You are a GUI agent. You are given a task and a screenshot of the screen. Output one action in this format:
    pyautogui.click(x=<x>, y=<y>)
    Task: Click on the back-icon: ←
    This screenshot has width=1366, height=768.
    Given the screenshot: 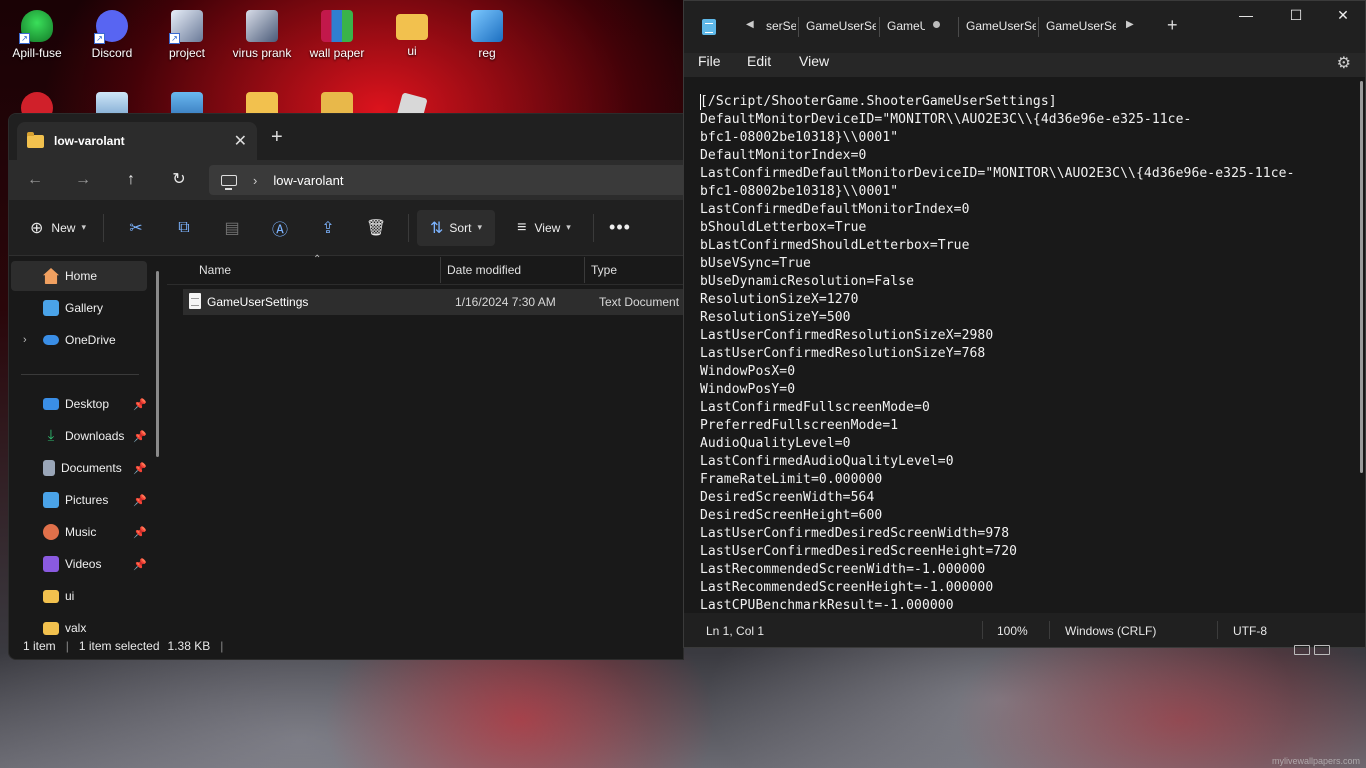 What is the action you would take?
    pyautogui.click(x=35, y=180)
    